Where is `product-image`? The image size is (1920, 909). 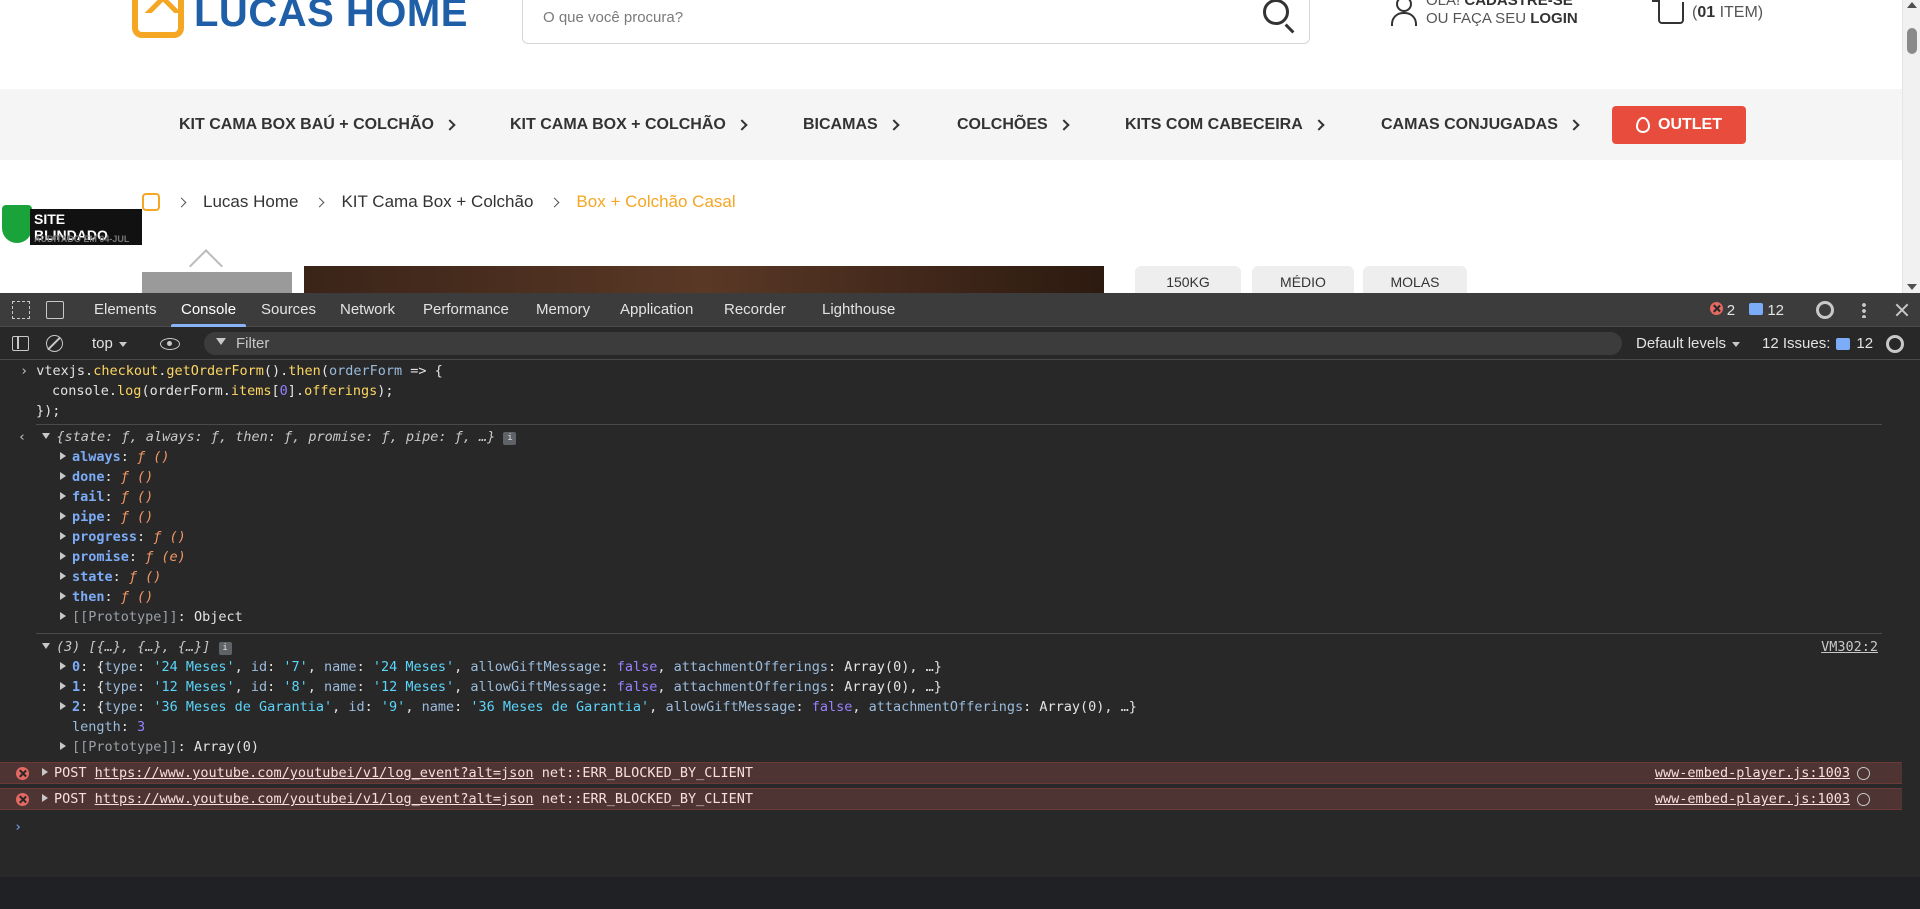 product-image is located at coordinates (704, 279).